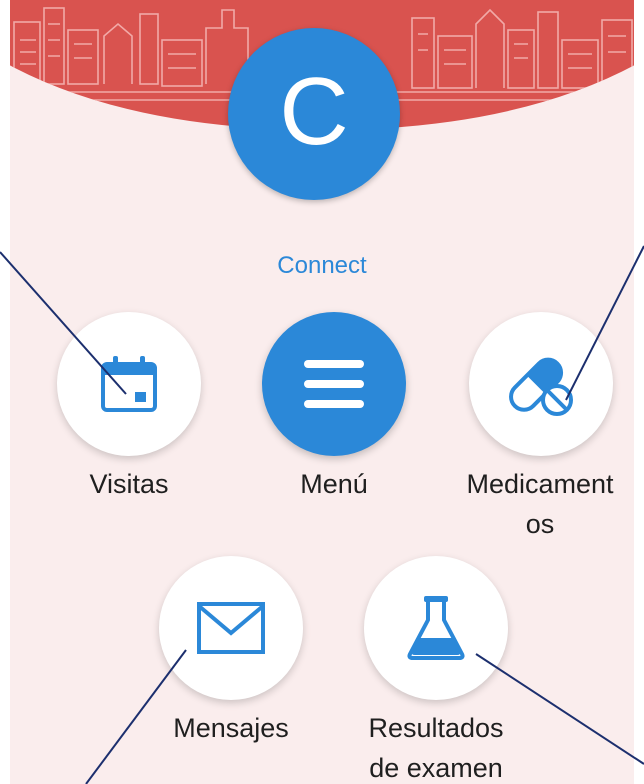  I want to click on menu-label: Menú, so click(334, 484).